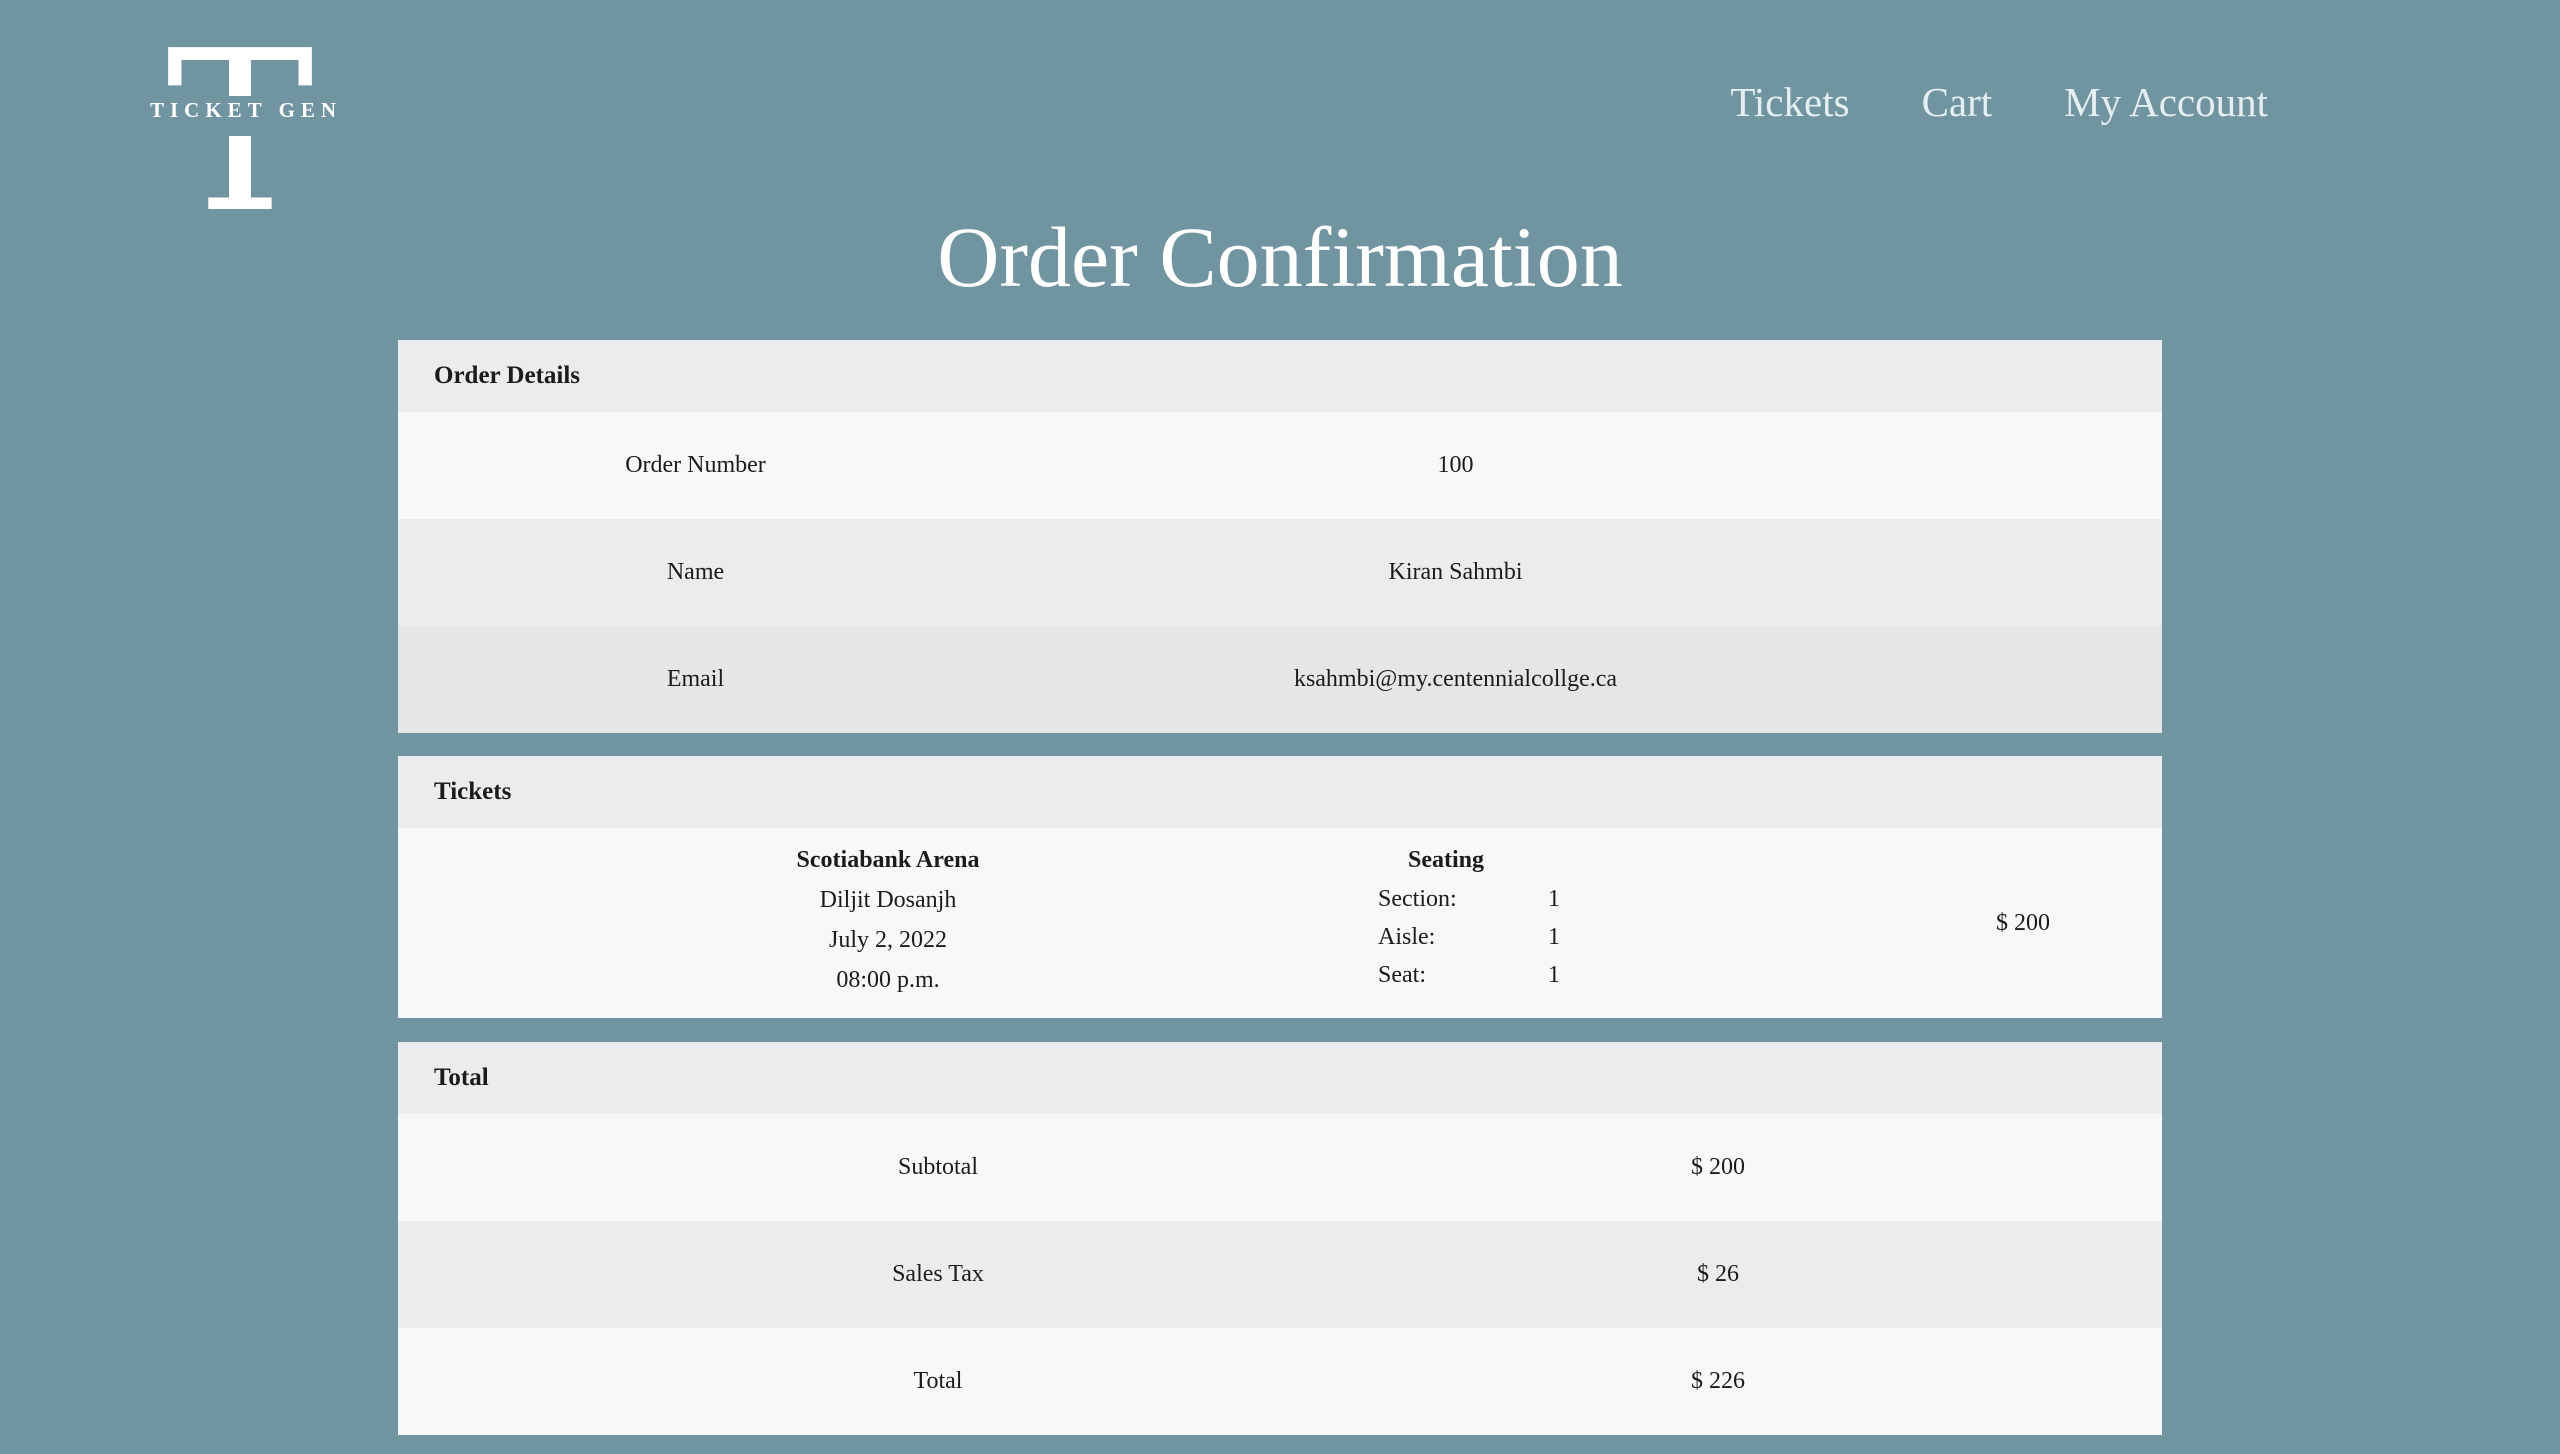 This screenshot has width=2560, height=1454. Describe the element at coordinates (888, 980) in the screenshot. I see `event-time: 08:00 p.m.` at that location.